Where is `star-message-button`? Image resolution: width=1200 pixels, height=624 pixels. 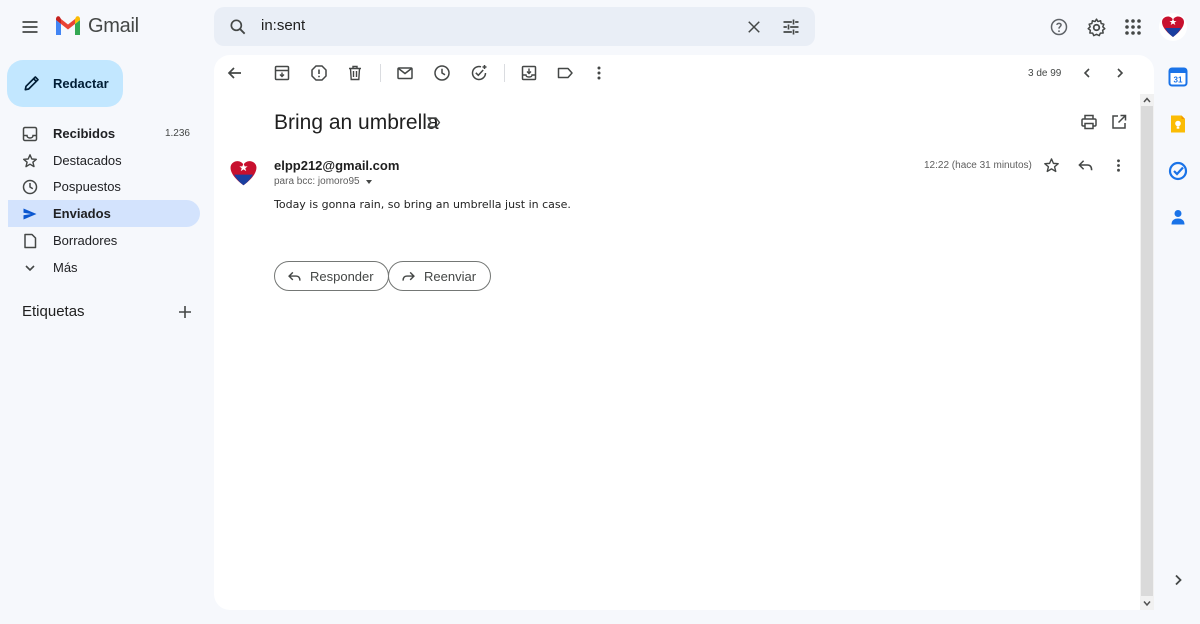
star-message-button is located at coordinates (1051, 165).